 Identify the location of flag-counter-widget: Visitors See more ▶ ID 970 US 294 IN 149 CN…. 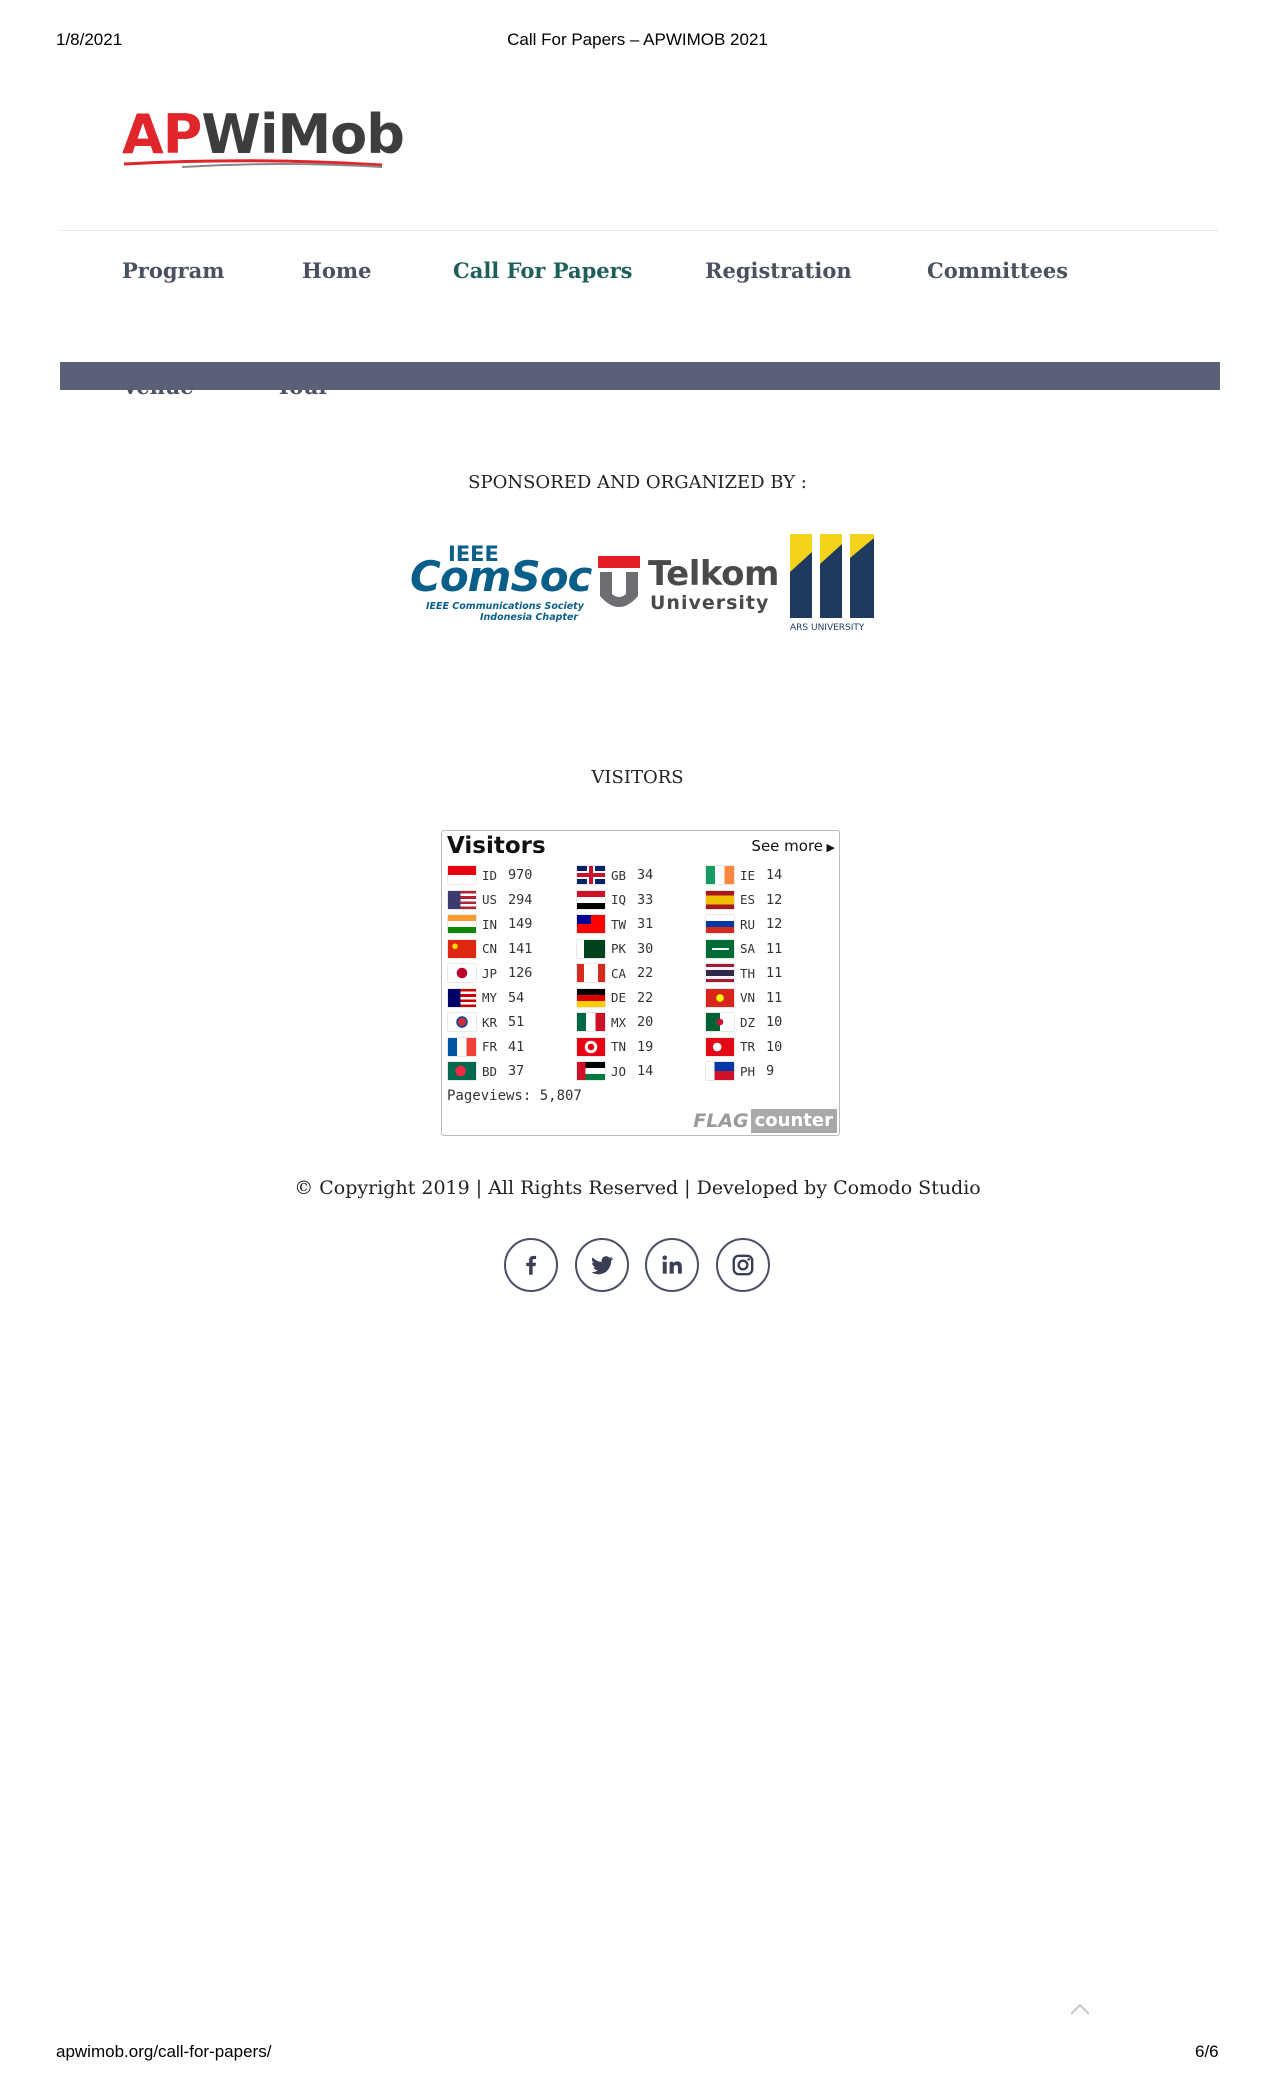
(640, 983).